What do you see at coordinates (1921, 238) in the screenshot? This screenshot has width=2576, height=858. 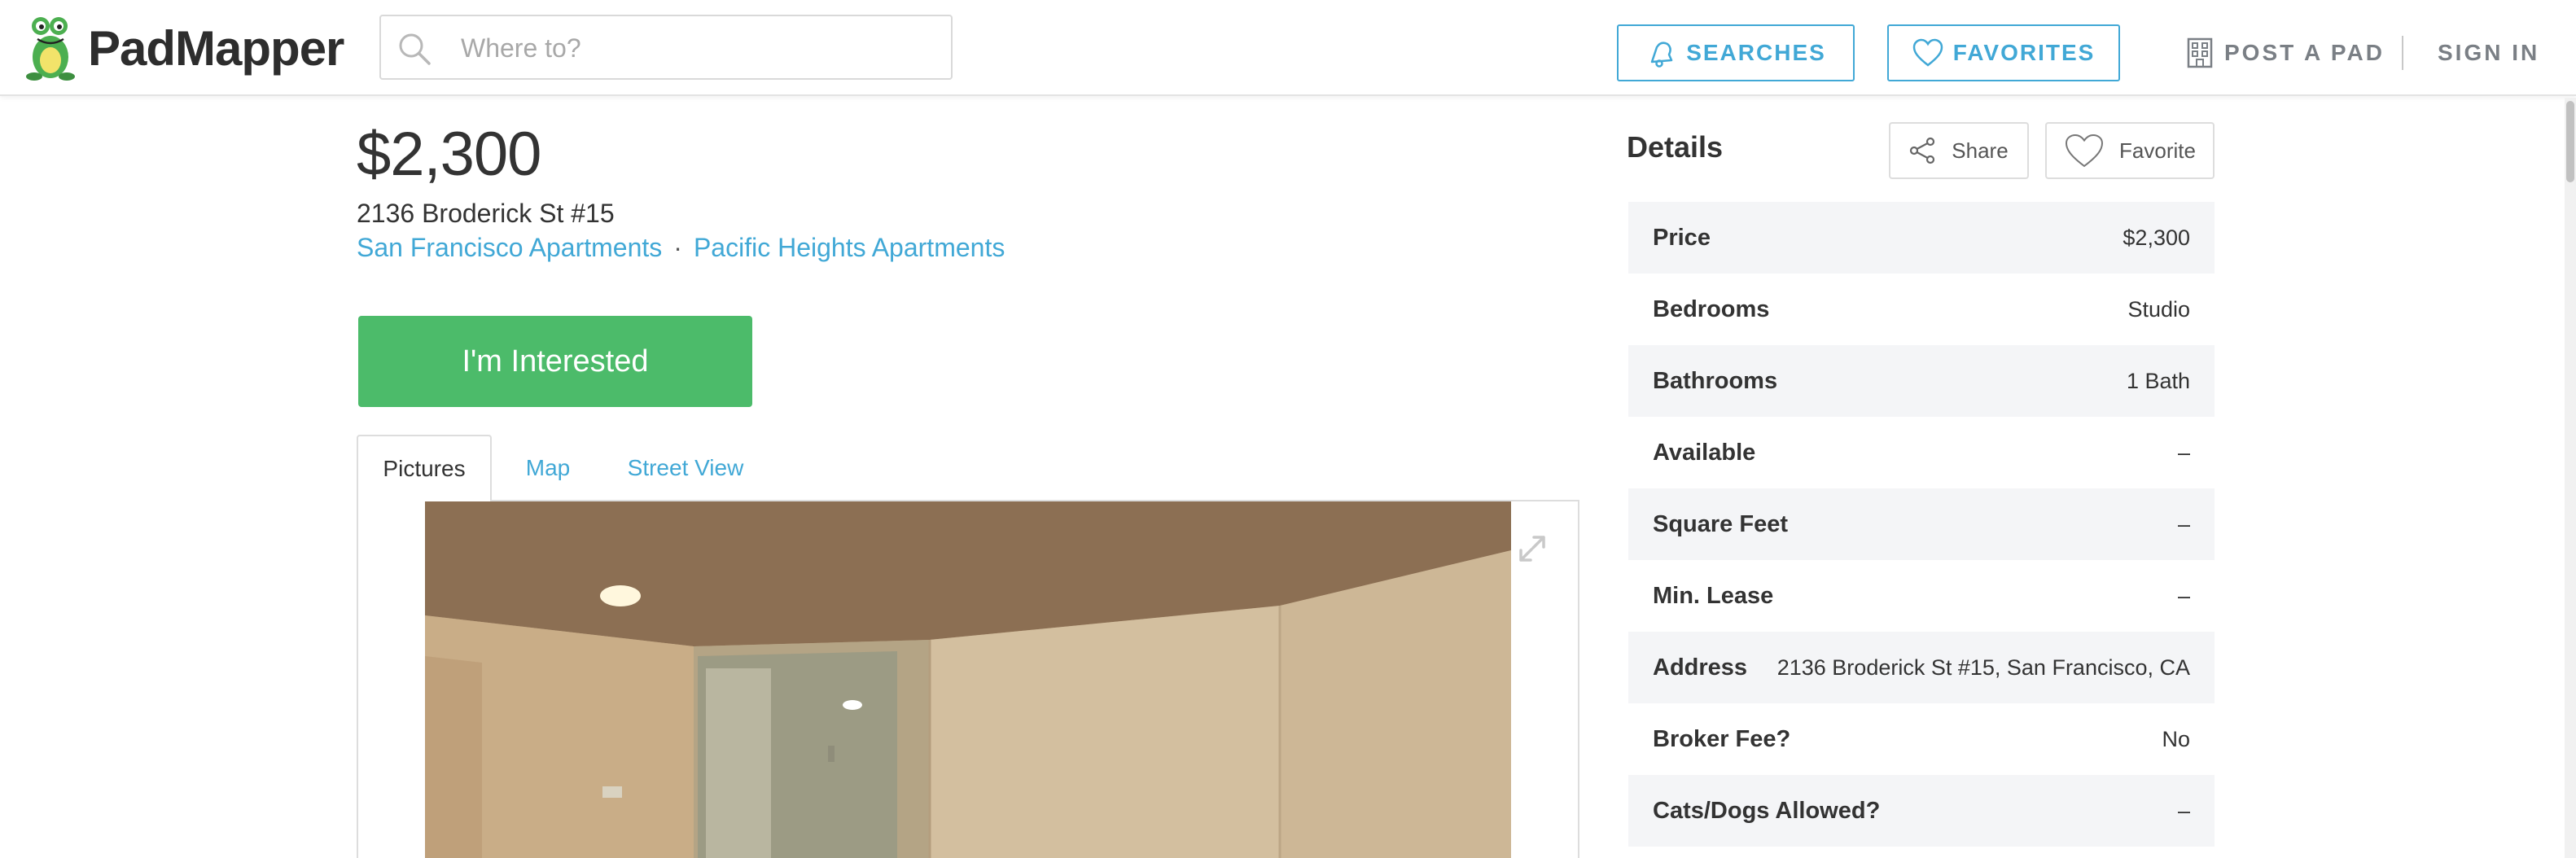 I see `details-row-price: Price $2,300` at bounding box center [1921, 238].